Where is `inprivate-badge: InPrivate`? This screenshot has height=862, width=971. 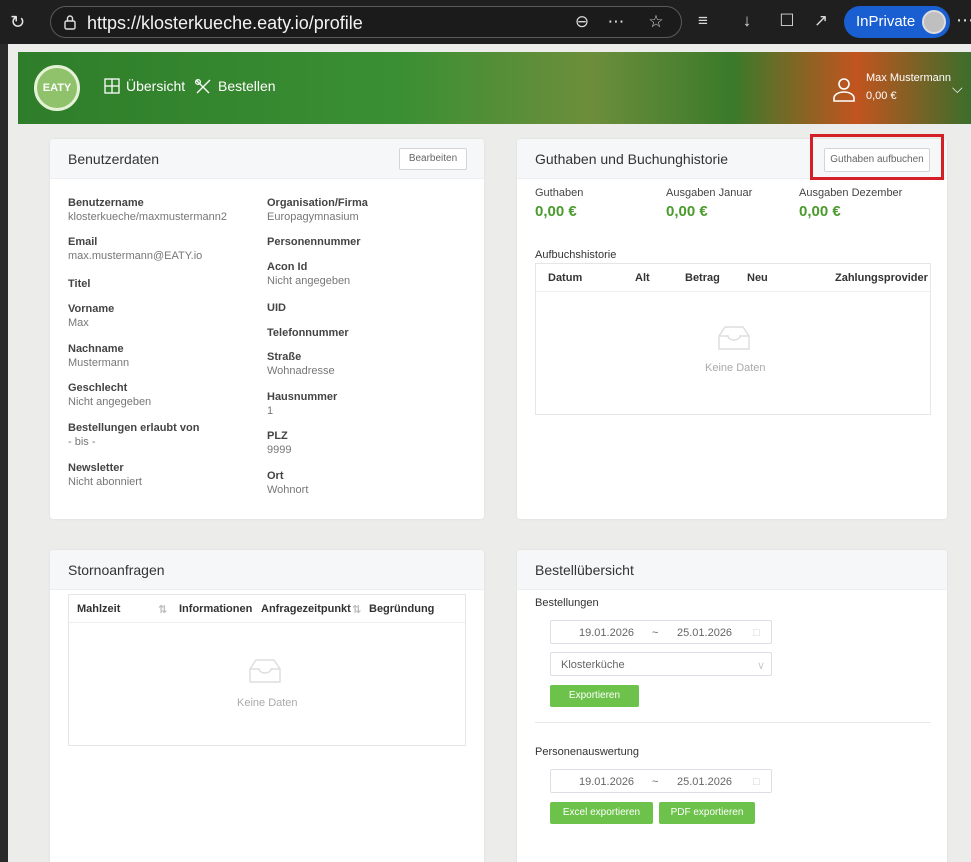
inprivate-badge: InPrivate is located at coordinates (897, 22).